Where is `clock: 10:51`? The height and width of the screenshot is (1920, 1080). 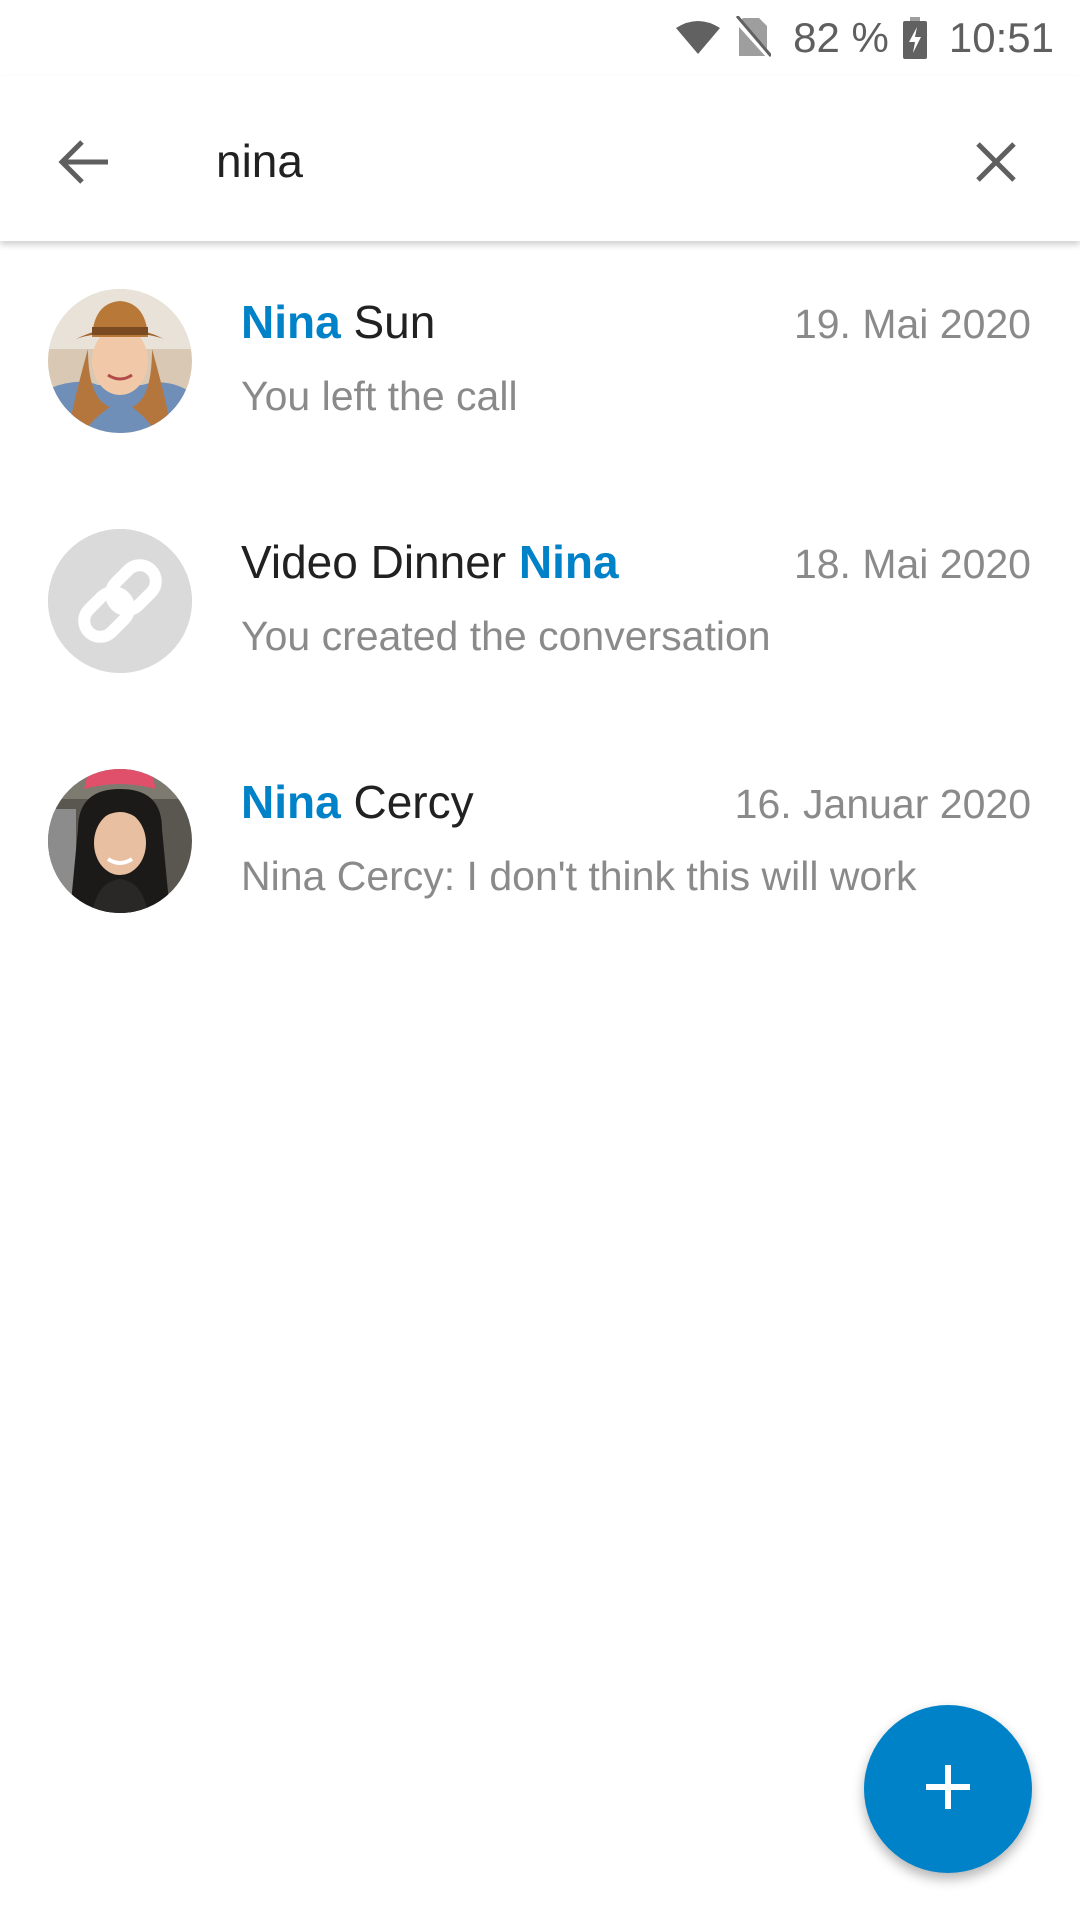 clock: 10:51 is located at coordinates (1001, 37).